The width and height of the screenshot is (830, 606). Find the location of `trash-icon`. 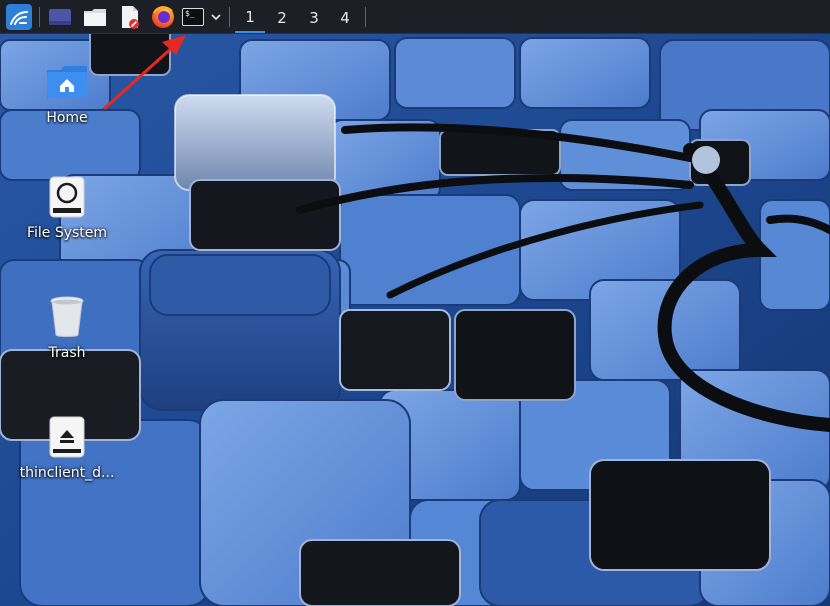

trash-icon is located at coordinates (67, 317).